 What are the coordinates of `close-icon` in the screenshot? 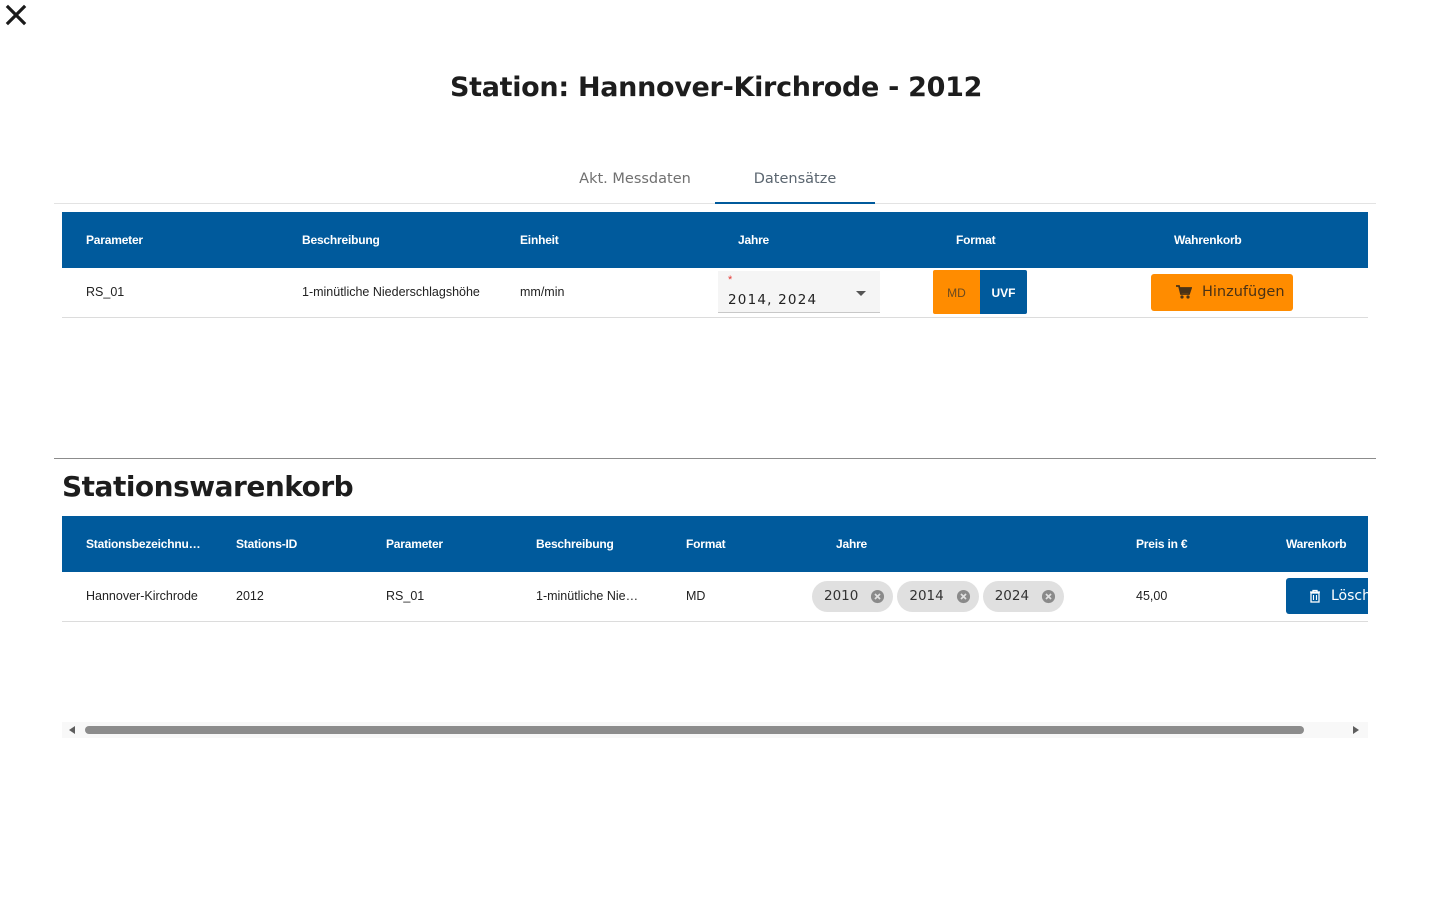 It's located at (16, 15).